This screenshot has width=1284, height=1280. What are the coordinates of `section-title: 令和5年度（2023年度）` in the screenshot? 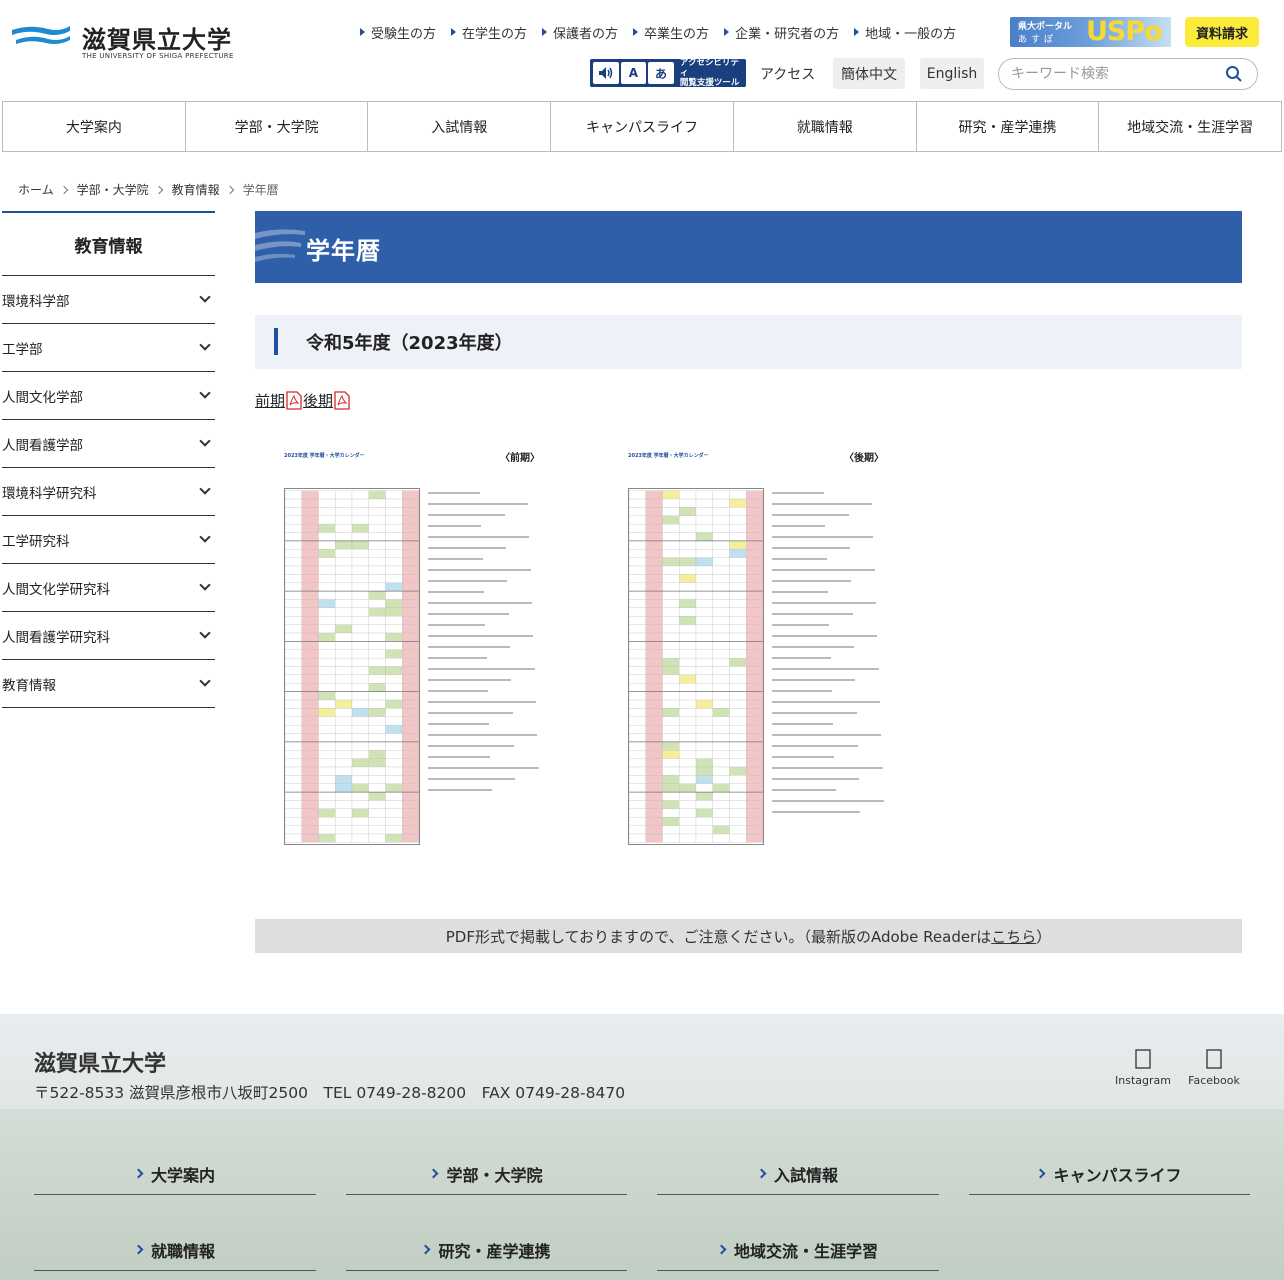 It's located at (409, 343).